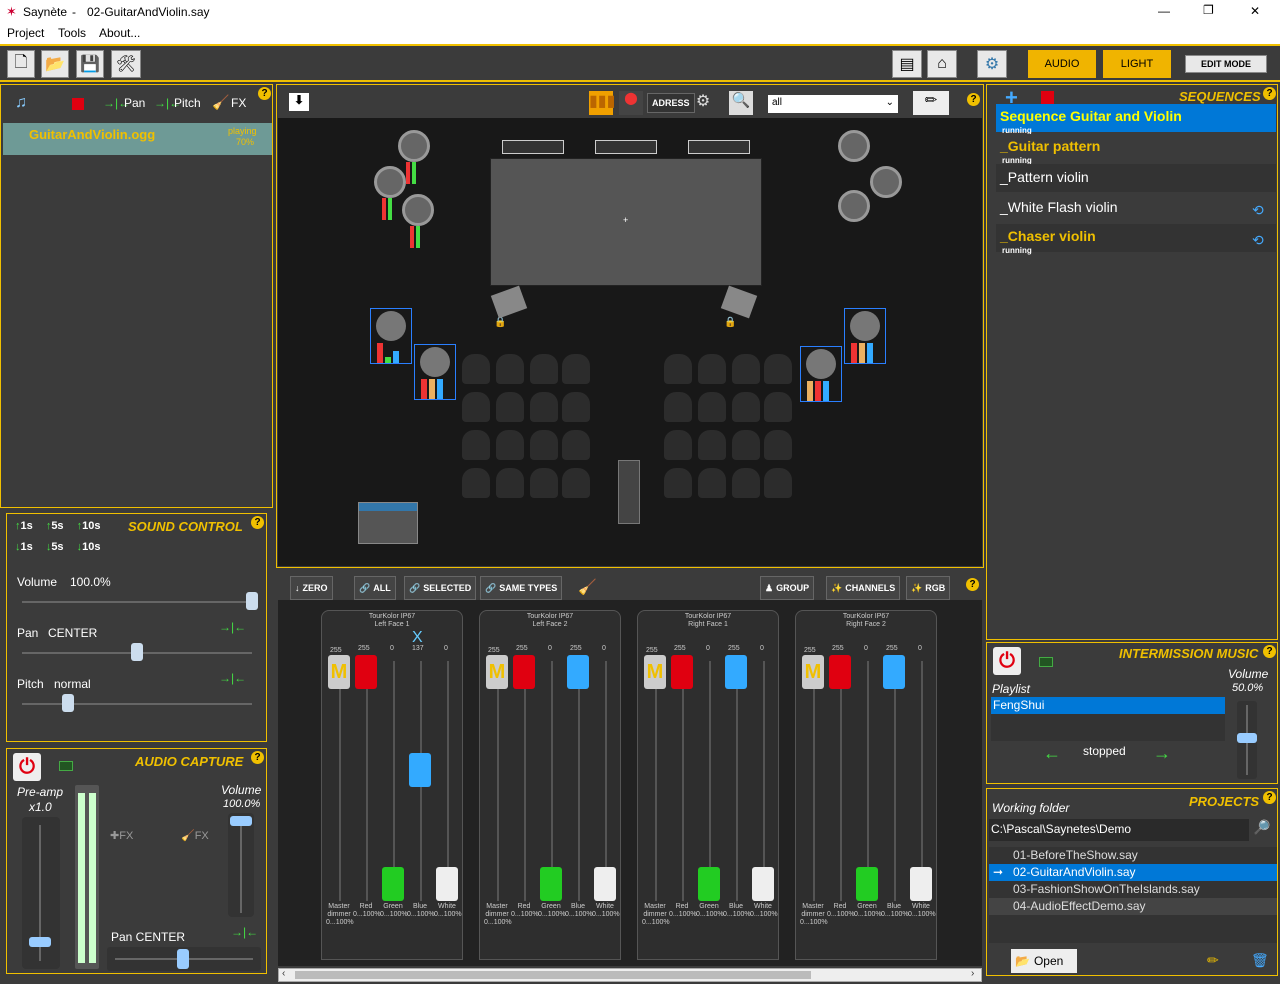 The height and width of the screenshot is (984, 1280). I want to click on intermission-power-button: ⏻, so click(1007, 661).